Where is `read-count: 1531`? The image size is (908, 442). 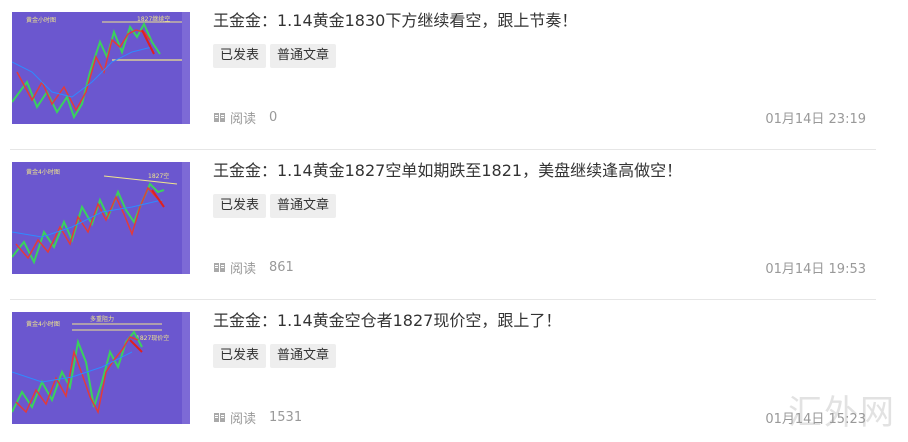
read-count: 1531 is located at coordinates (286, 417).